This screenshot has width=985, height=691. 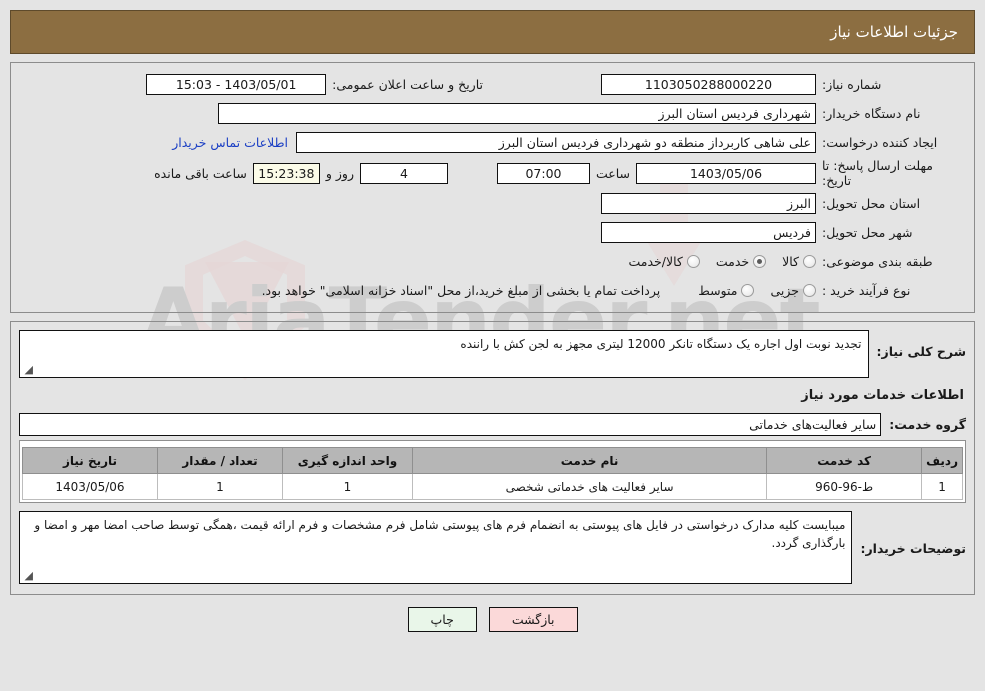 What do you see at coordinates (612, 173) in the screenshot?
I see `hour-label: ساعت` at bounding box center [612, 173].